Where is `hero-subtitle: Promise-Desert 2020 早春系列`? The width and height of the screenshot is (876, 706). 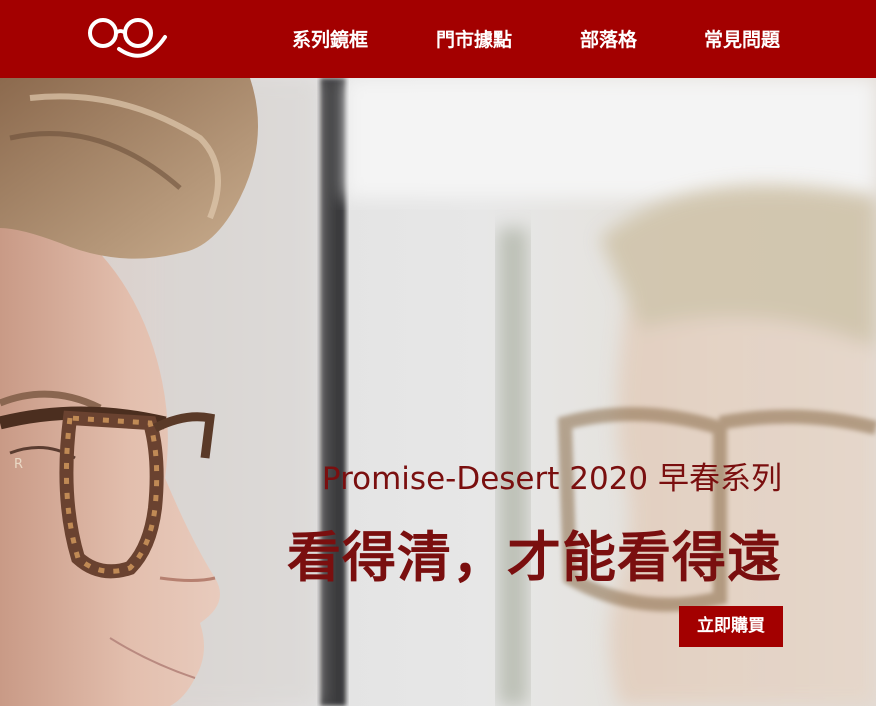
hero-subtitle: Promise-Desert 2020 早春系列 is located at coordinates (551, 479).